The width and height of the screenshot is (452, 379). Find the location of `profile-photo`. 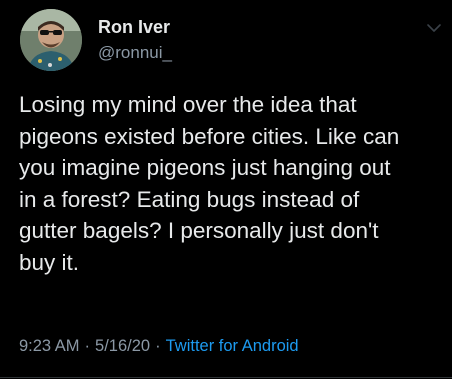

profile-photo is located at coordinates (51, 40).